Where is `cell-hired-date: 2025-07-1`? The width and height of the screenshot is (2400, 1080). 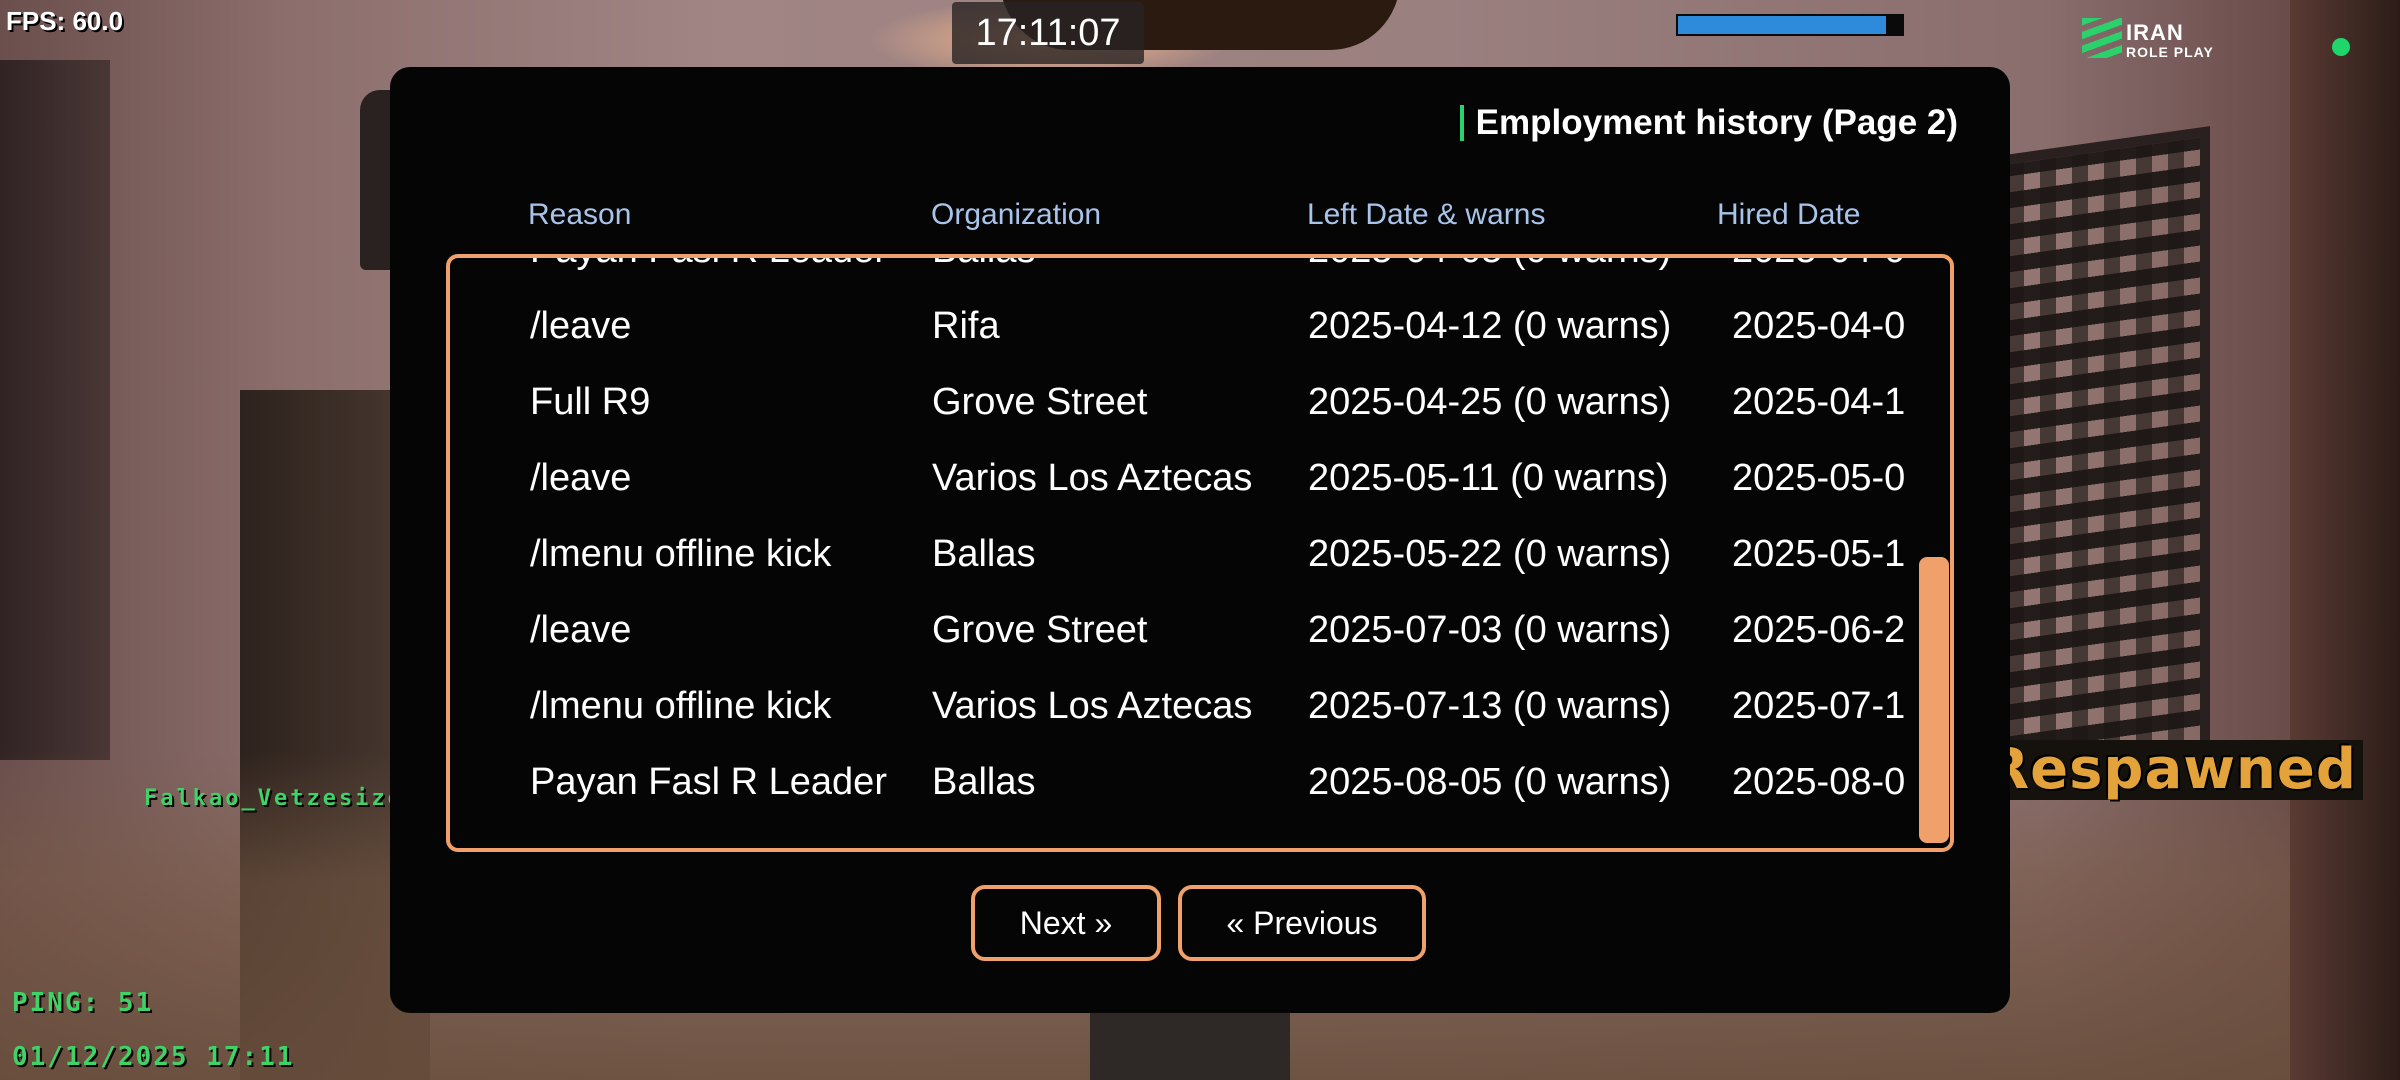
cell-hired-date: 2025-07-1 is located at coordinates (1819, 706).